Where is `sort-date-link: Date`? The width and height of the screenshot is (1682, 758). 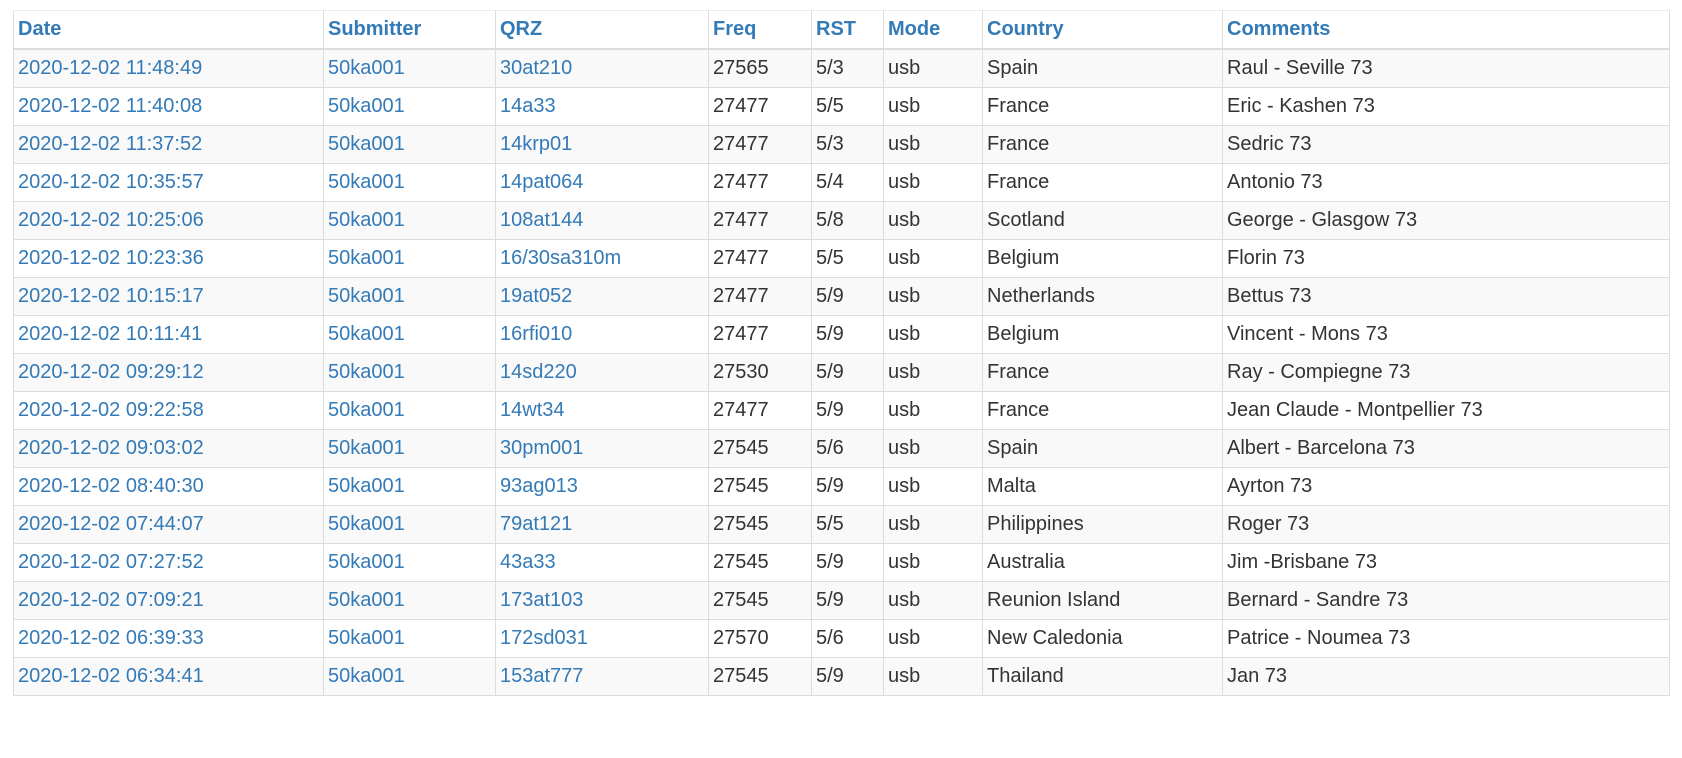 sort-date-link: Date is located at coordinates (39, 29).